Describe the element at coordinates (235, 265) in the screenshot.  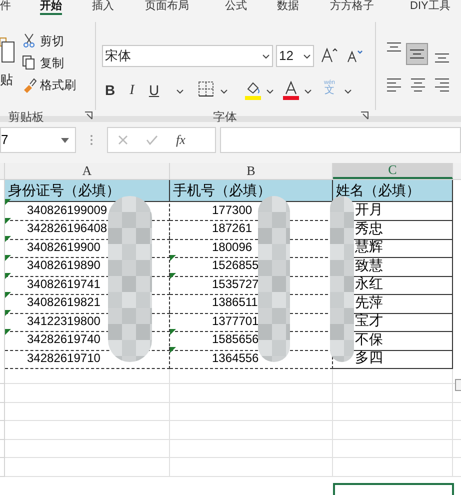
I see `table-cell-text: 1526855` at that location.